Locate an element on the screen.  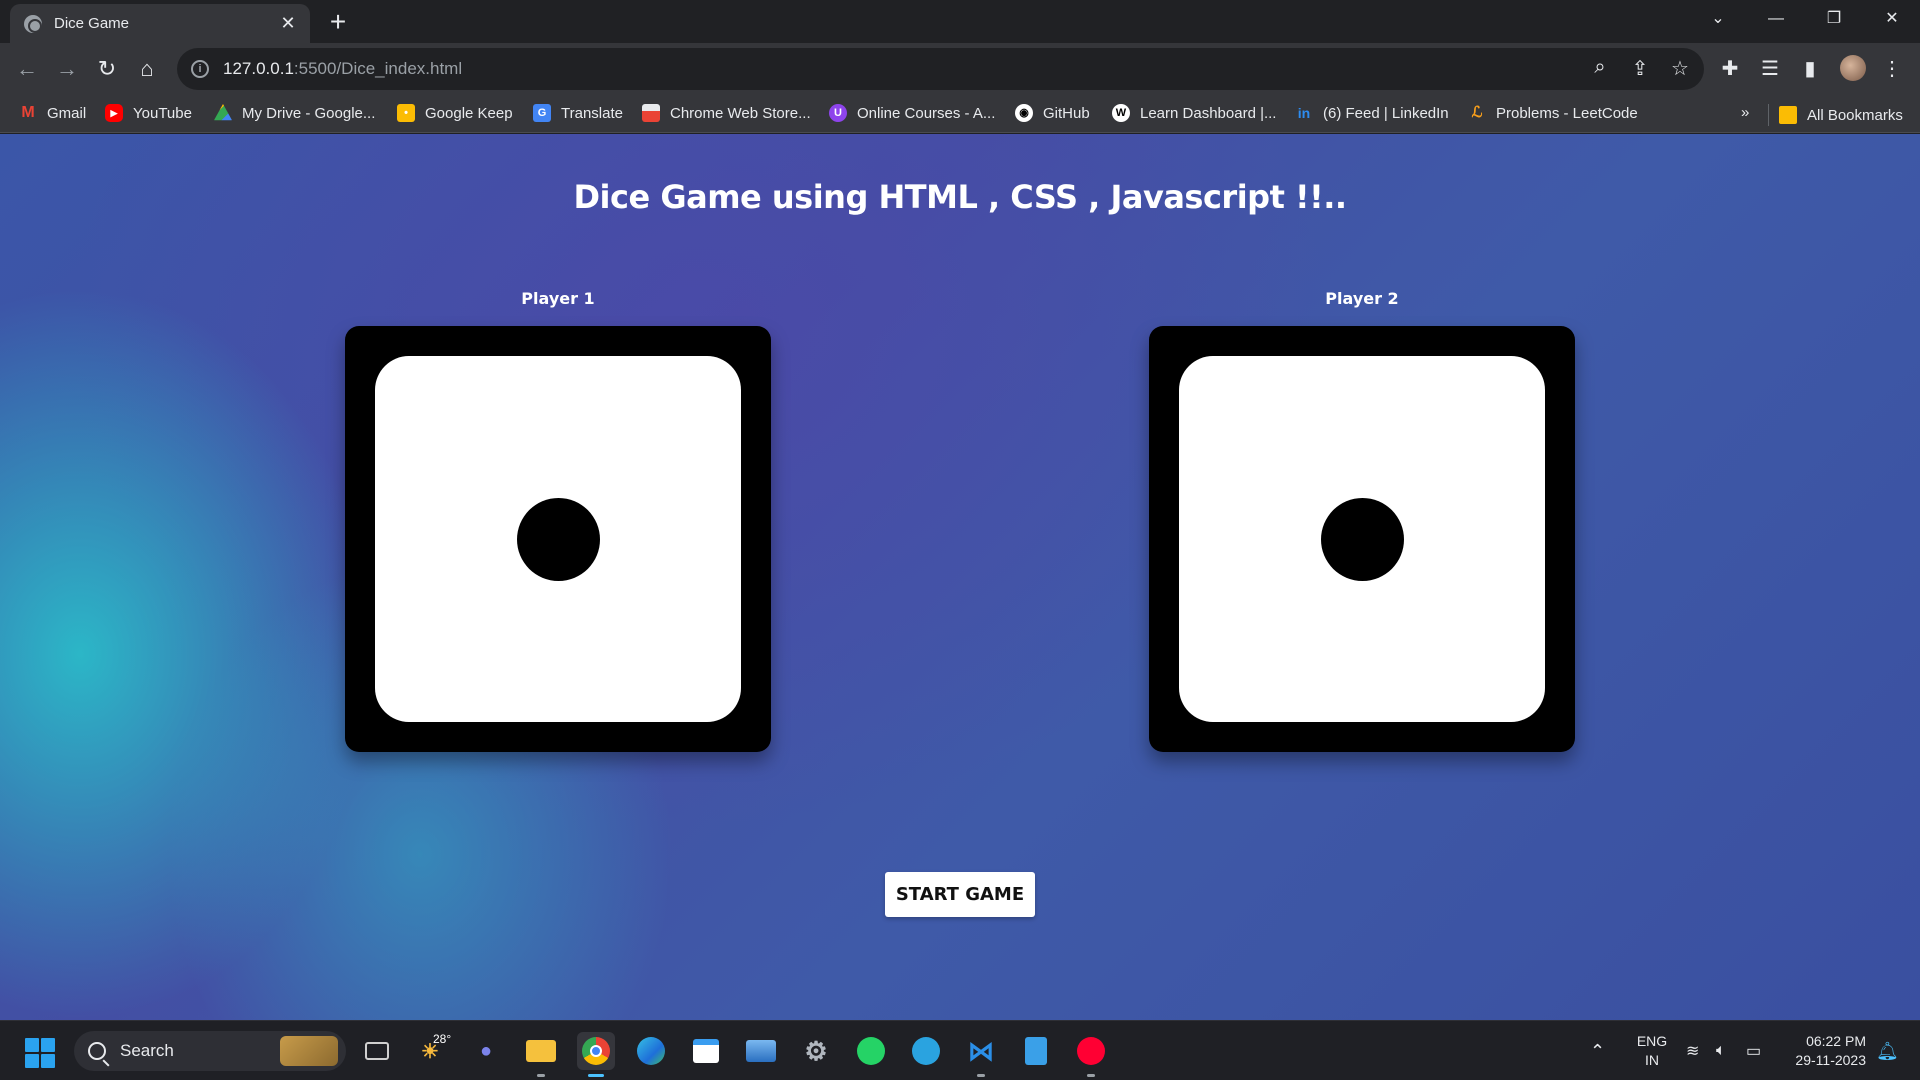
player1-die-face is located at coordinates (558, 539).